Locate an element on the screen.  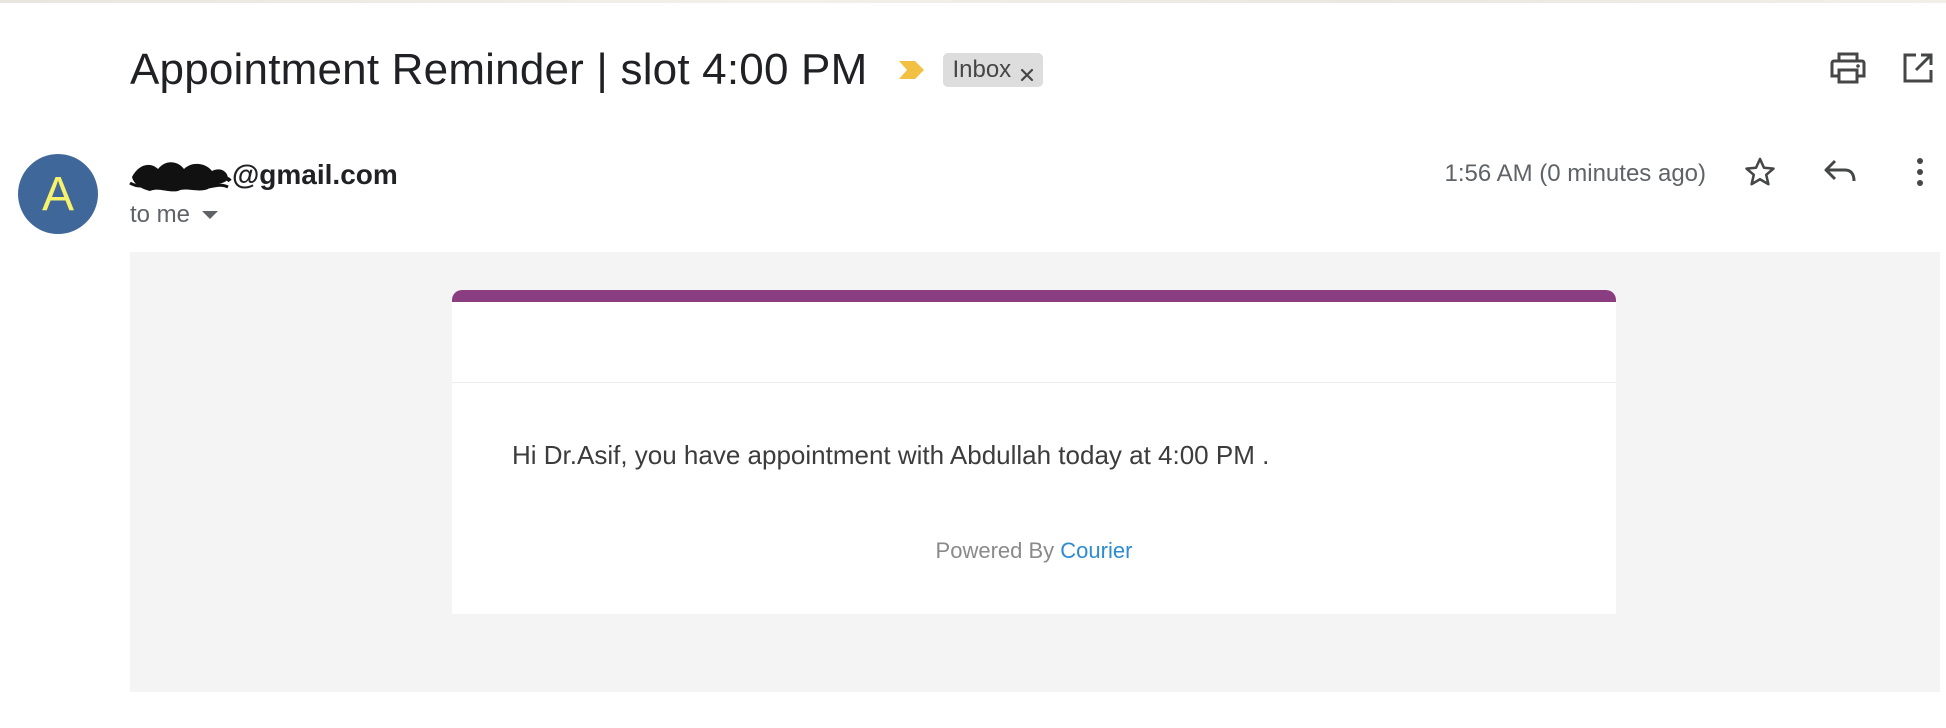
star-icon is located at coordinates (1760, 174).